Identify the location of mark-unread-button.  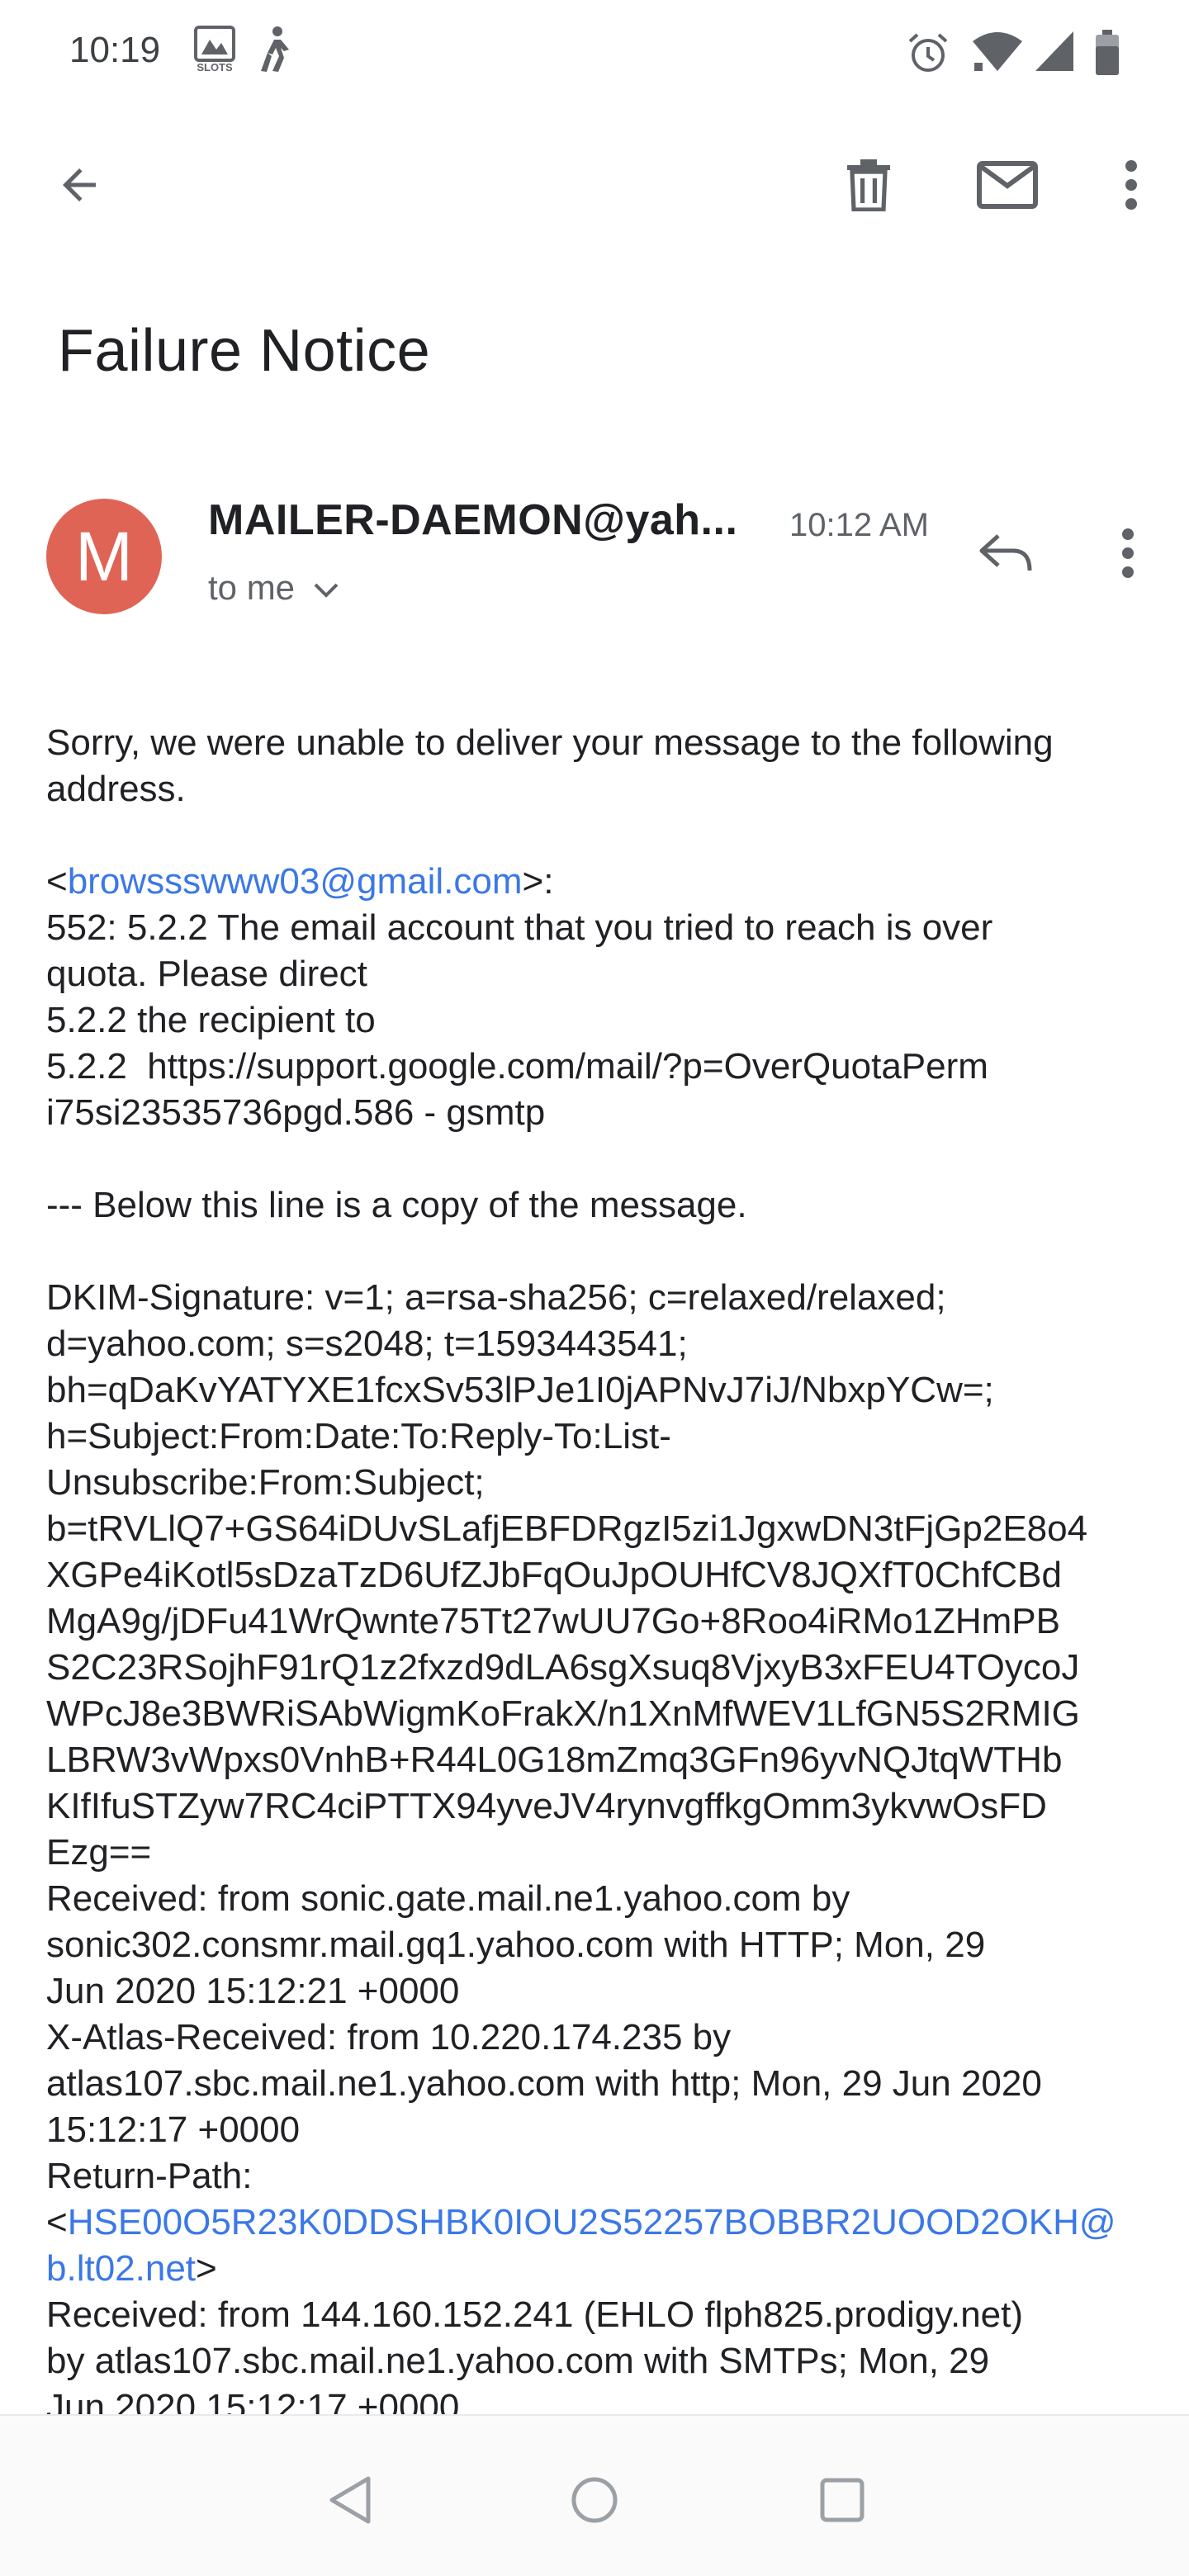
(1007, 187).